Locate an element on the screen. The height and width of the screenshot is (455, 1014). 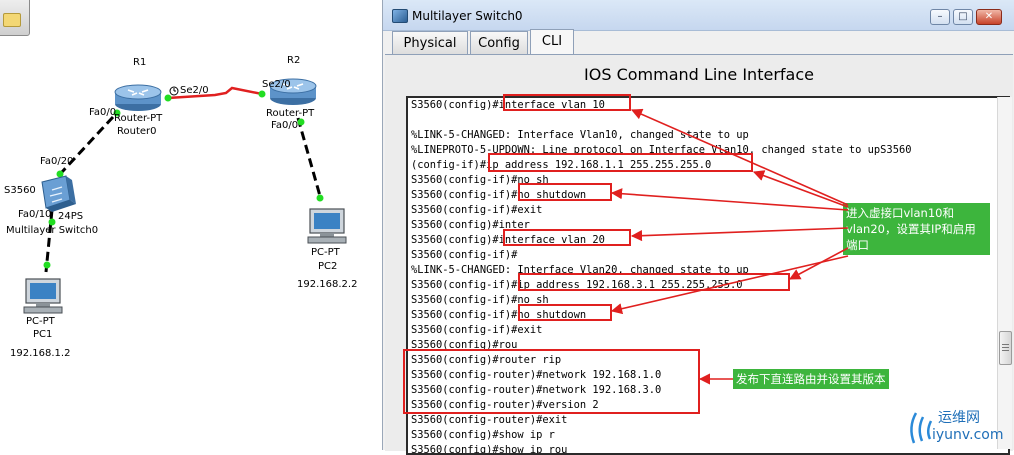
watermark-url: iyunv.com is located at coordinates (968, 435).